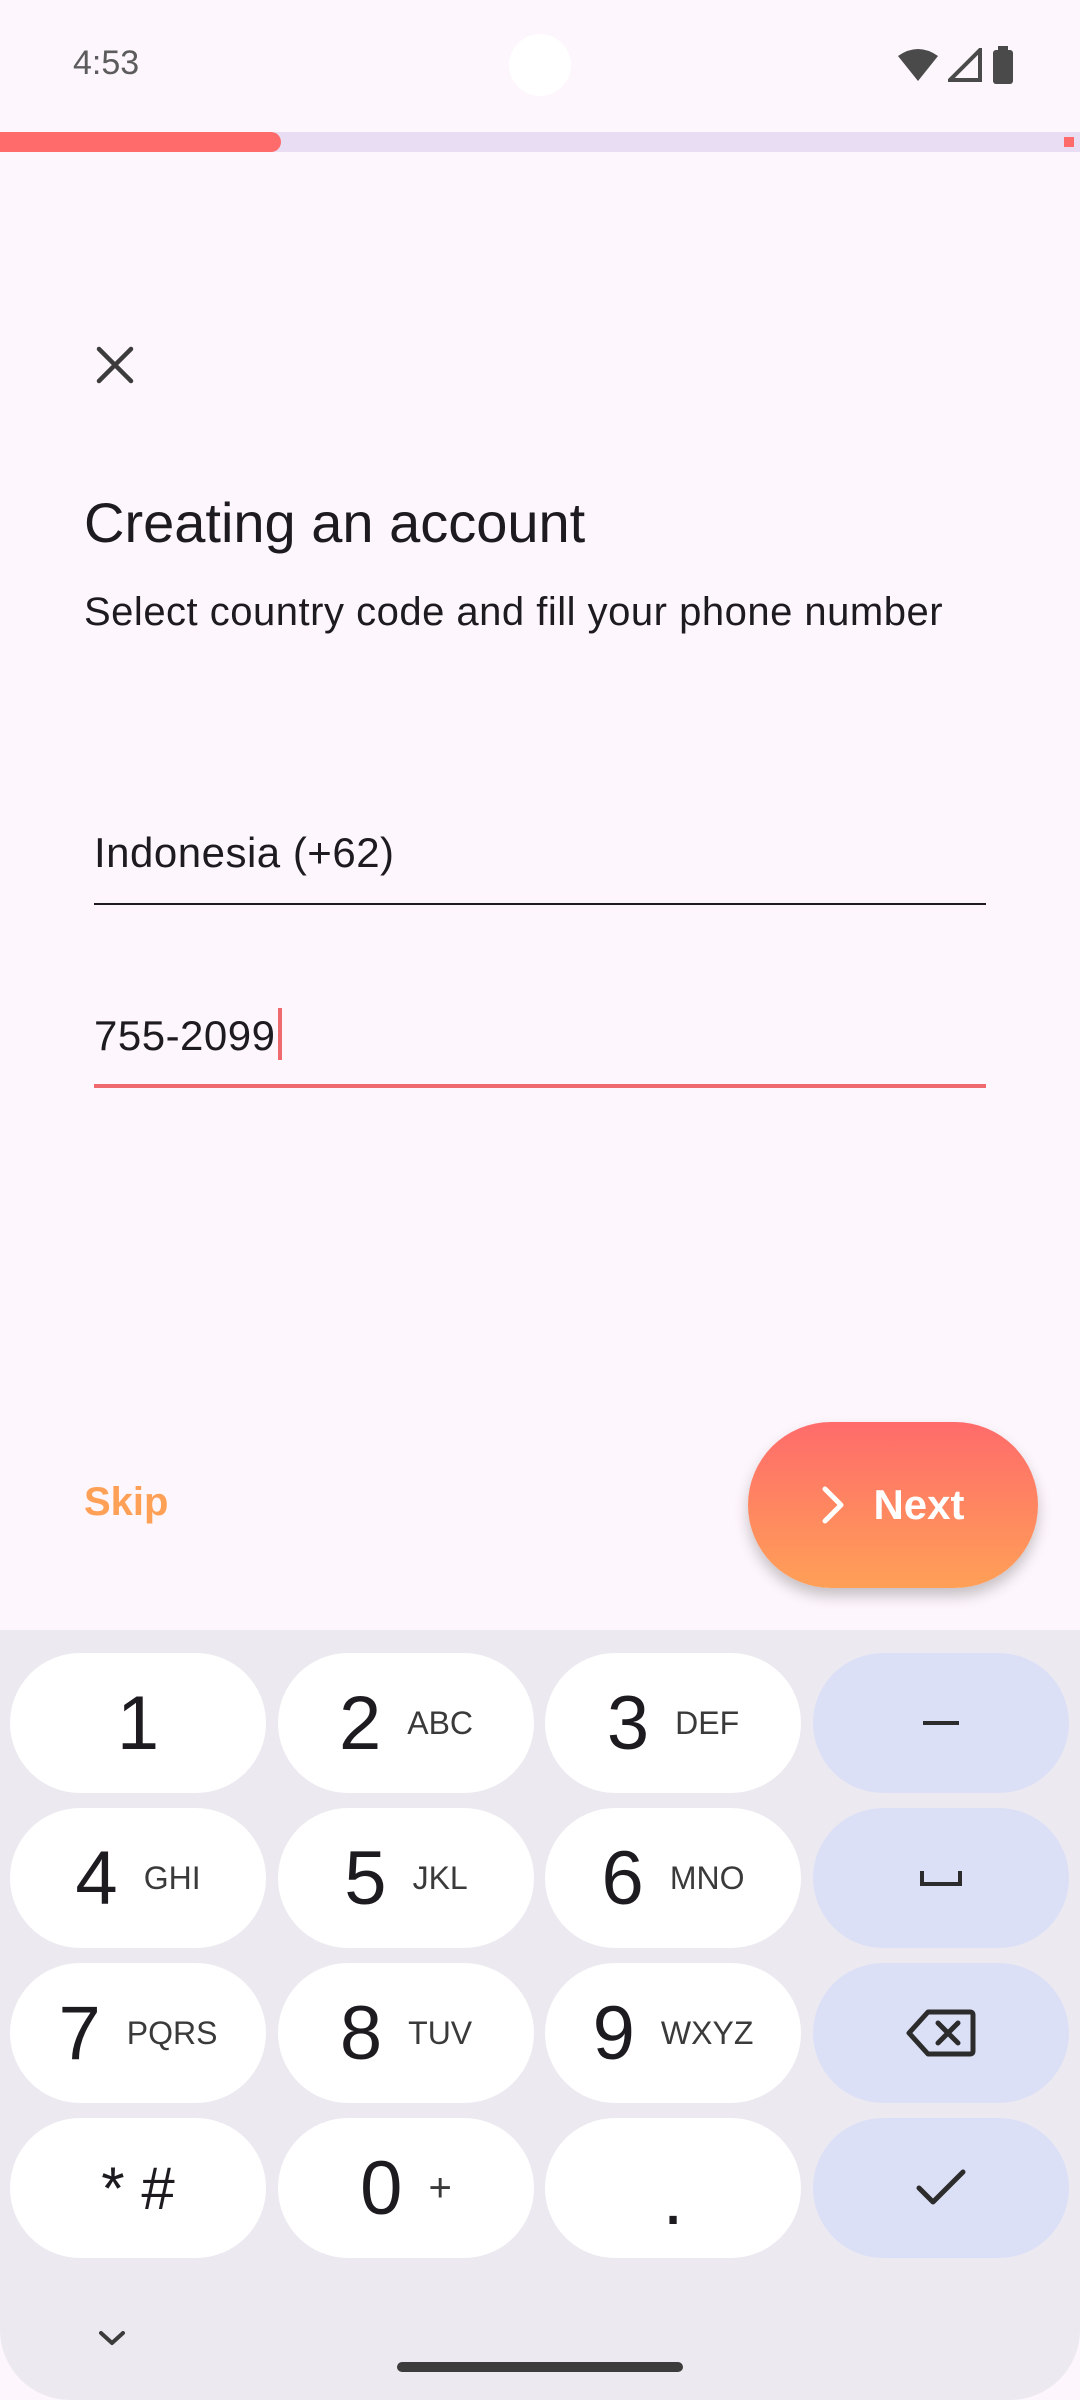 The image size is (1080, 2400). What do you see at coordinates (360, 1723) in the screenshot?
I see `key-main: 2` at bounding box center [360, 1723].